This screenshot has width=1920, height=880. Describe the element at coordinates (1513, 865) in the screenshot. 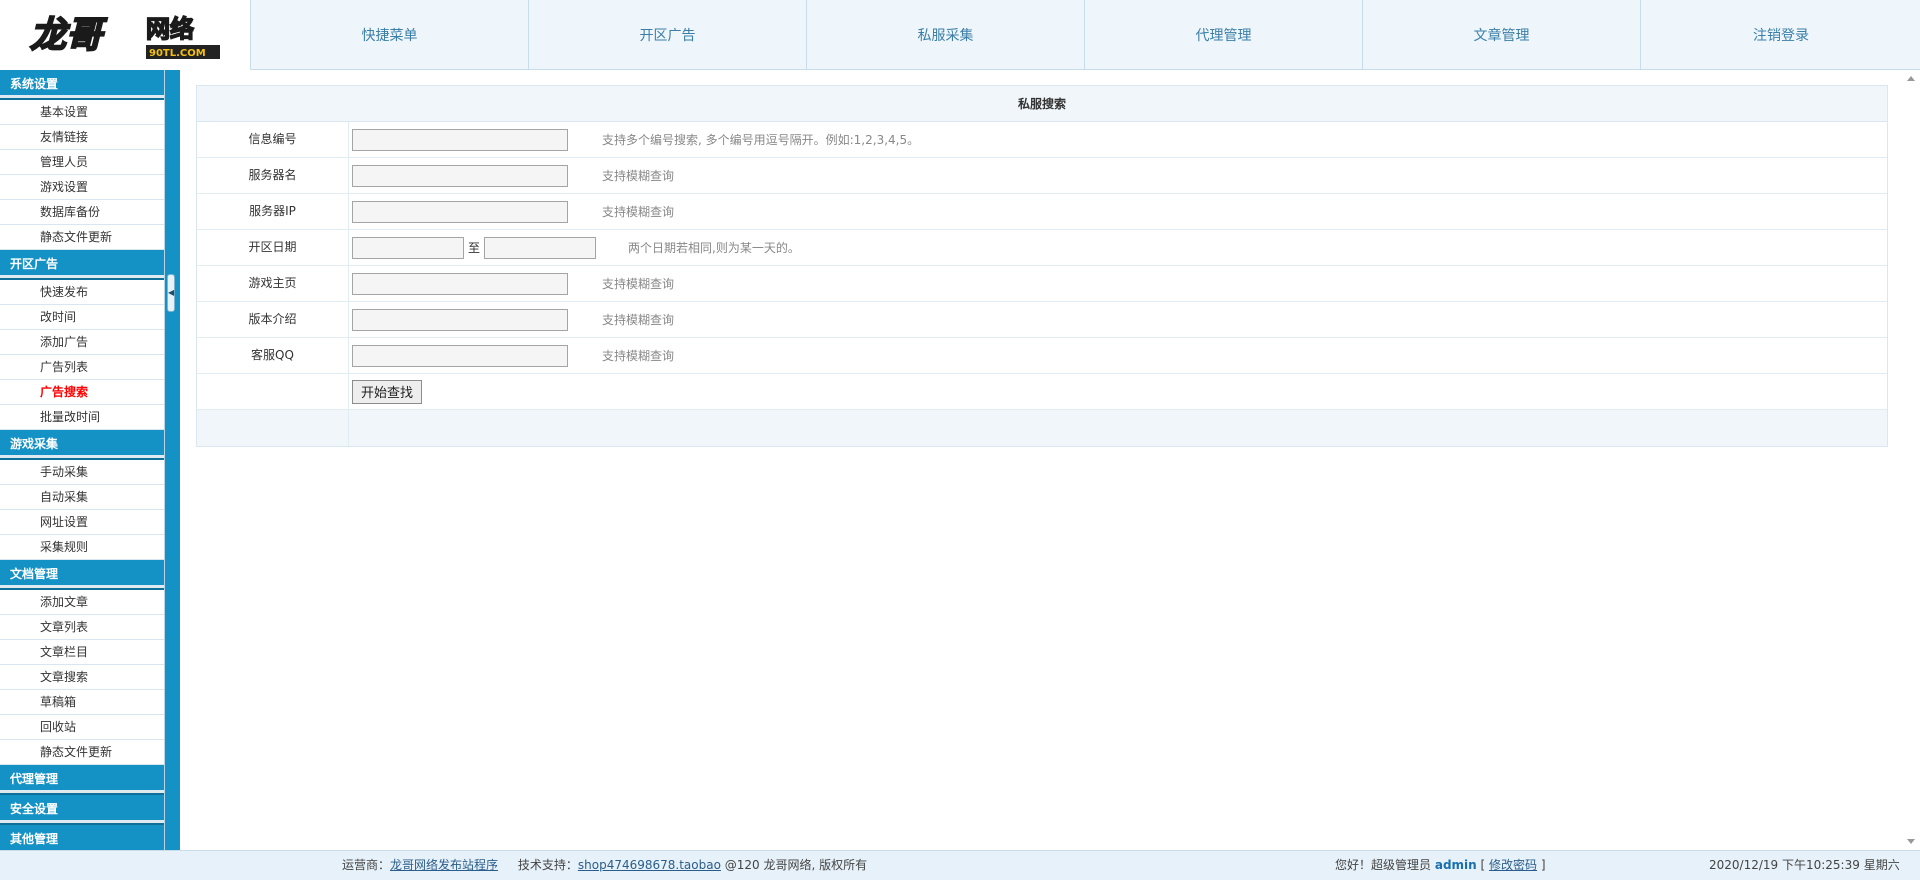

I see `change-password-link: 修改密码` at that location.